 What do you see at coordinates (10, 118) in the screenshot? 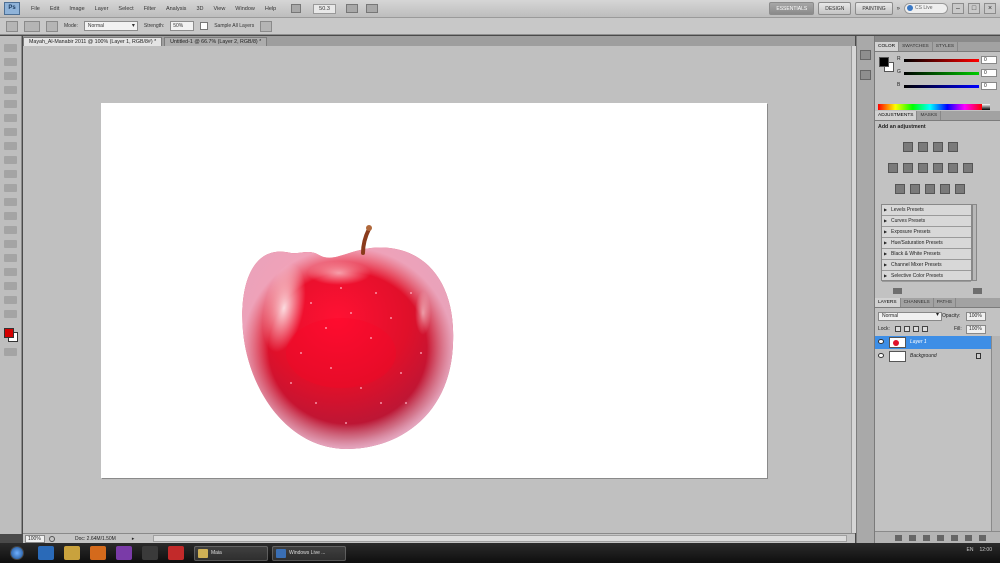
I see `eyedropper-tool-icon` at bounding box center [10, 118].